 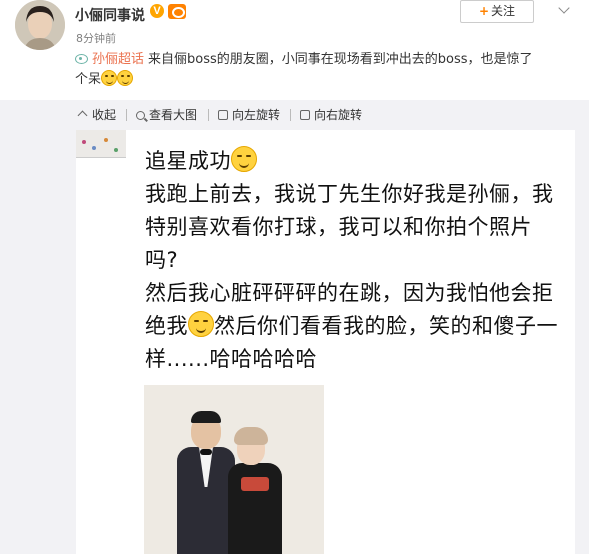 What do you see at coordinates (256, 115) in the screenshot?
I see `rotate-left-label: 向左旋转` at bounding box center [256, 115].